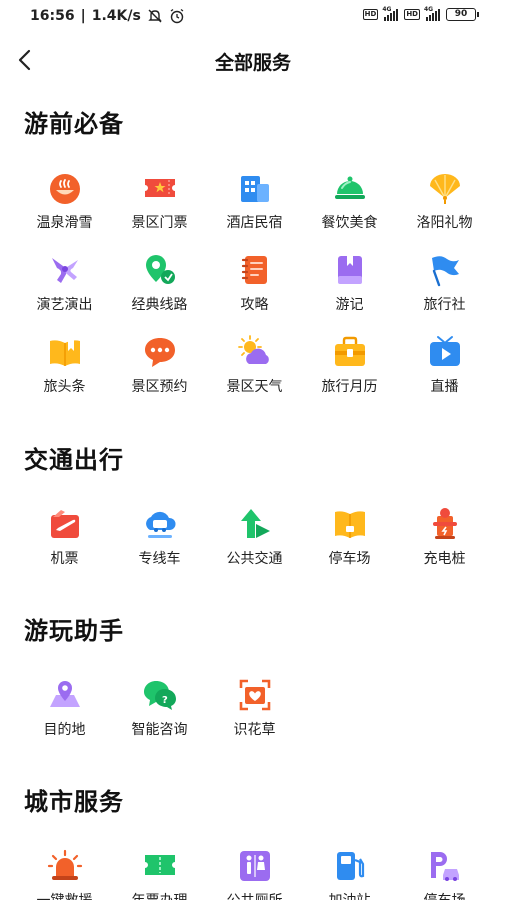 The width and height of the screenshot is (506, 900). What do you see at coordinates (74, 802) in the screenshot?
I see `section-title-city-services: 城市服务` at bounding box center [74, 802].